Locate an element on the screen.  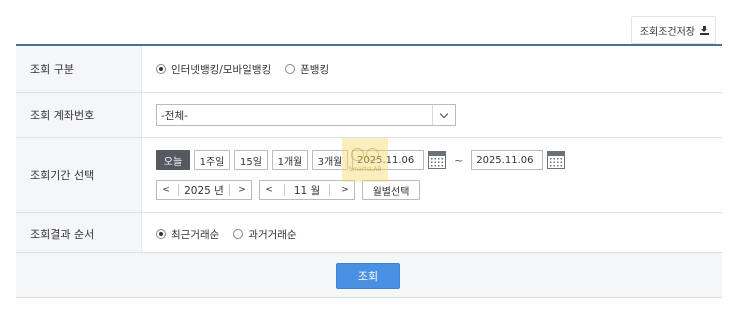
month-stepper: < 11 월 > is located at coordinates (307, 190).